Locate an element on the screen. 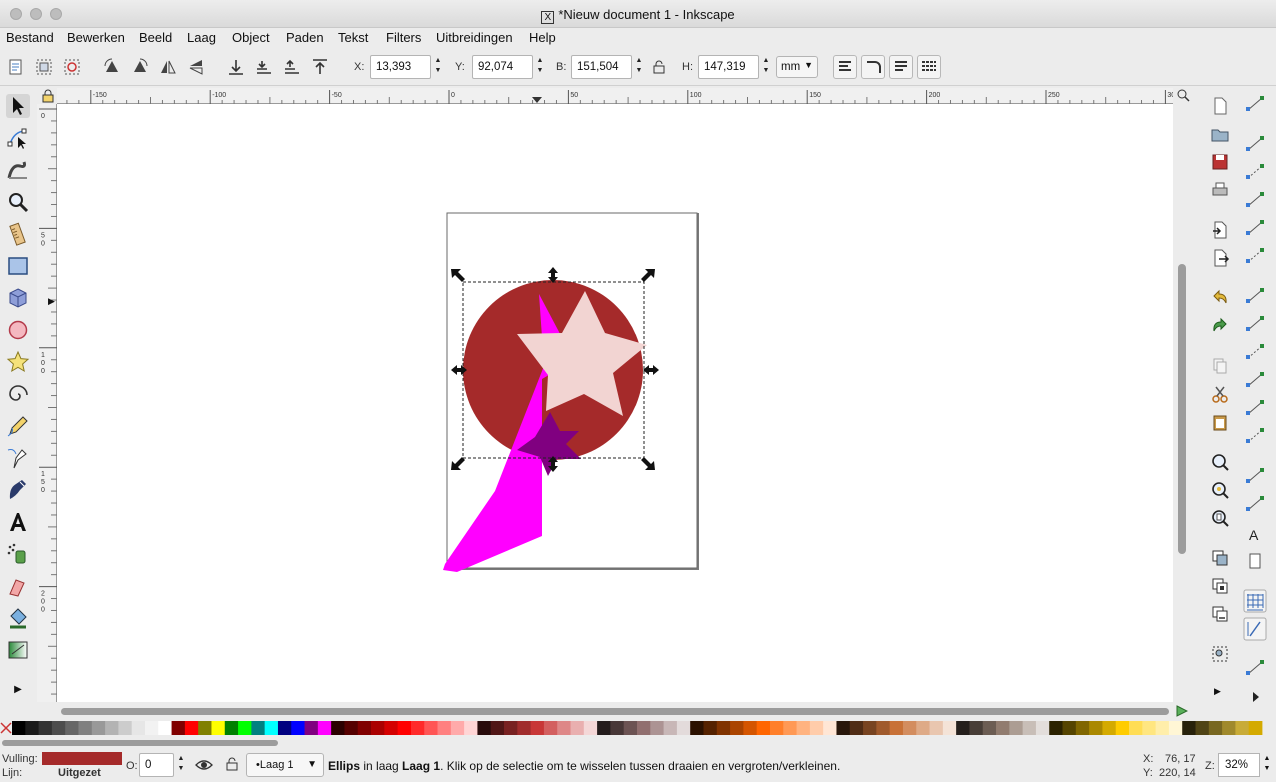  import-icon is located at coordinates (1220, 230).